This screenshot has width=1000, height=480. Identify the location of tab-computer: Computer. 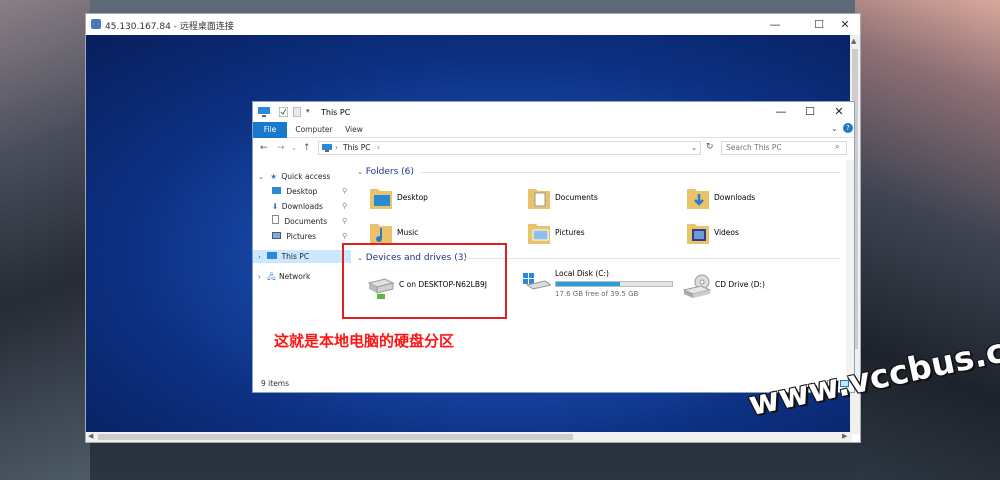
(314, 130).